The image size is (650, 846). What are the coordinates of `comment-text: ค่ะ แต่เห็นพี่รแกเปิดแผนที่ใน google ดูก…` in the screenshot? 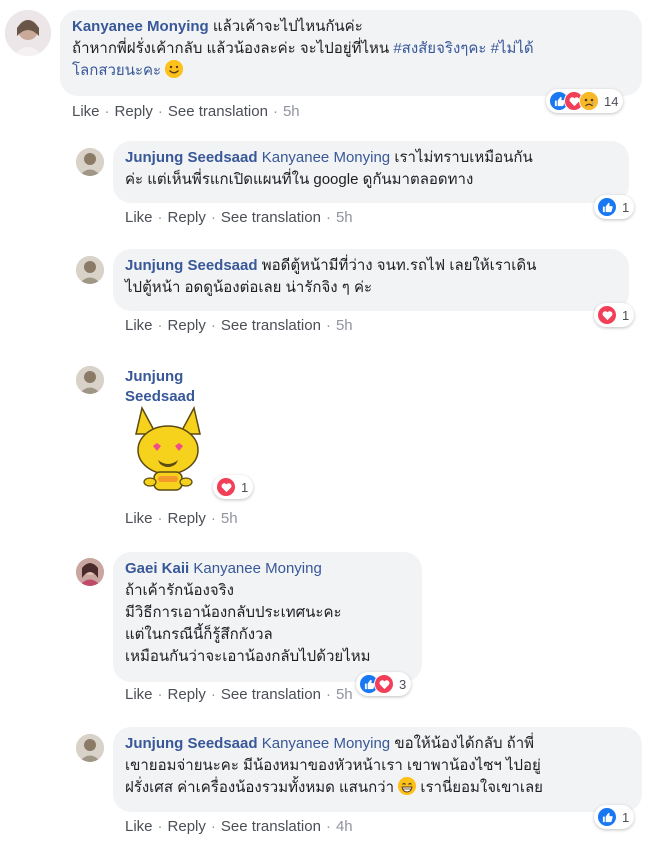 It's located at (299, 179).